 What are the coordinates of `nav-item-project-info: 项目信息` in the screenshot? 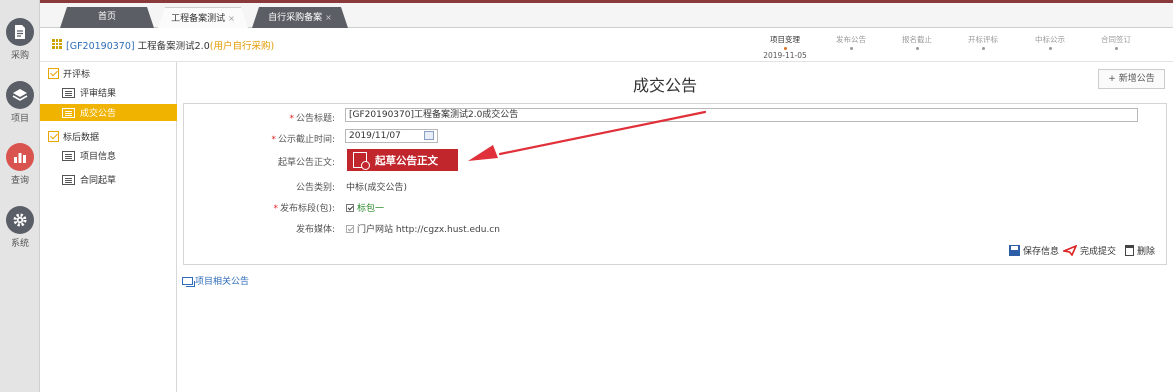 It's located at (108, 155).